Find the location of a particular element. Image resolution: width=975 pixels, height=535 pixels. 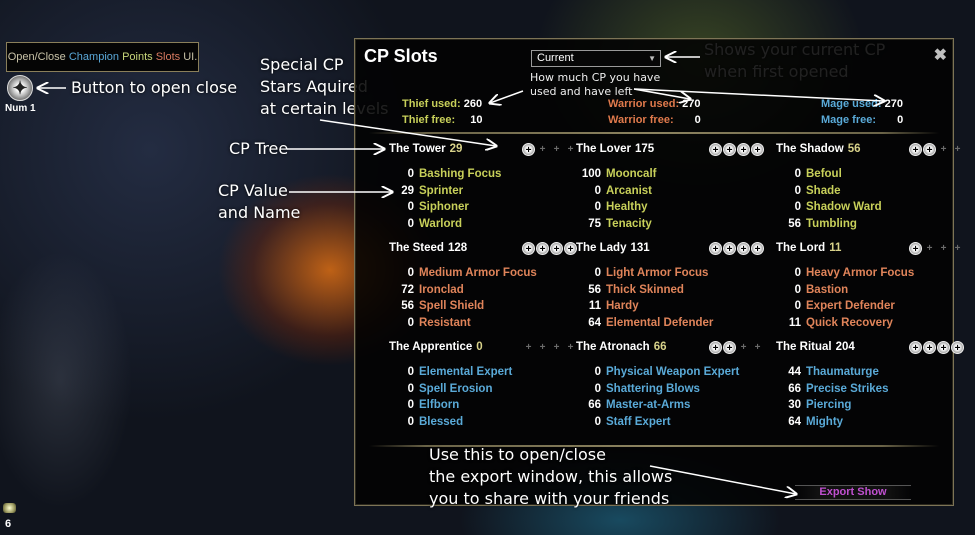

skill-row: 0 Heavy Armor Focus is located at coordinates (870, 275).